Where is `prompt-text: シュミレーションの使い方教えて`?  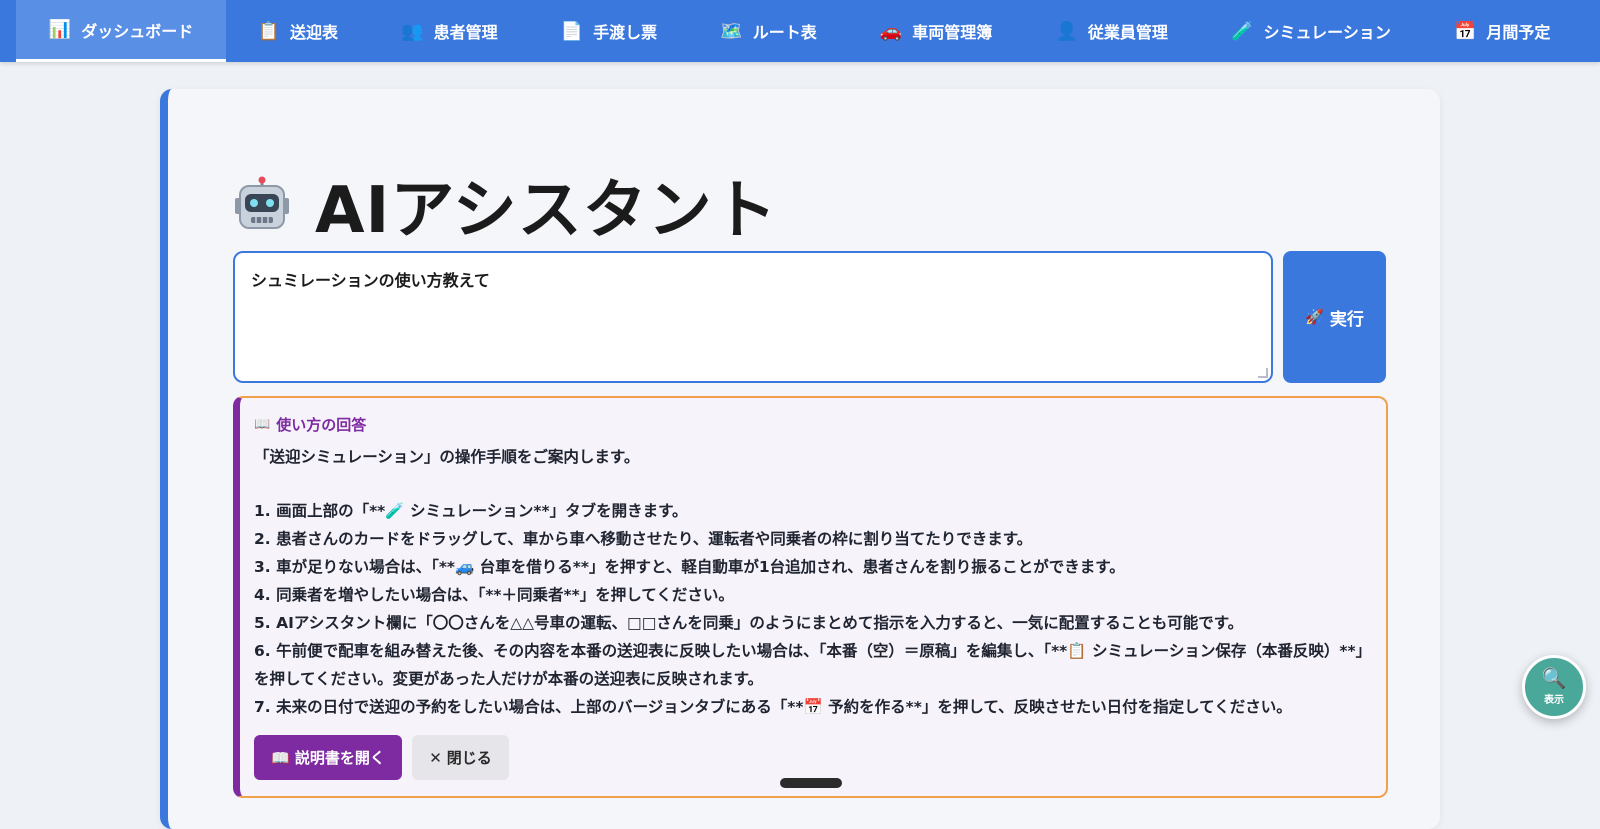 prompt-text: シュミレーションの使い方教えて is located at coordinates (370, 280).